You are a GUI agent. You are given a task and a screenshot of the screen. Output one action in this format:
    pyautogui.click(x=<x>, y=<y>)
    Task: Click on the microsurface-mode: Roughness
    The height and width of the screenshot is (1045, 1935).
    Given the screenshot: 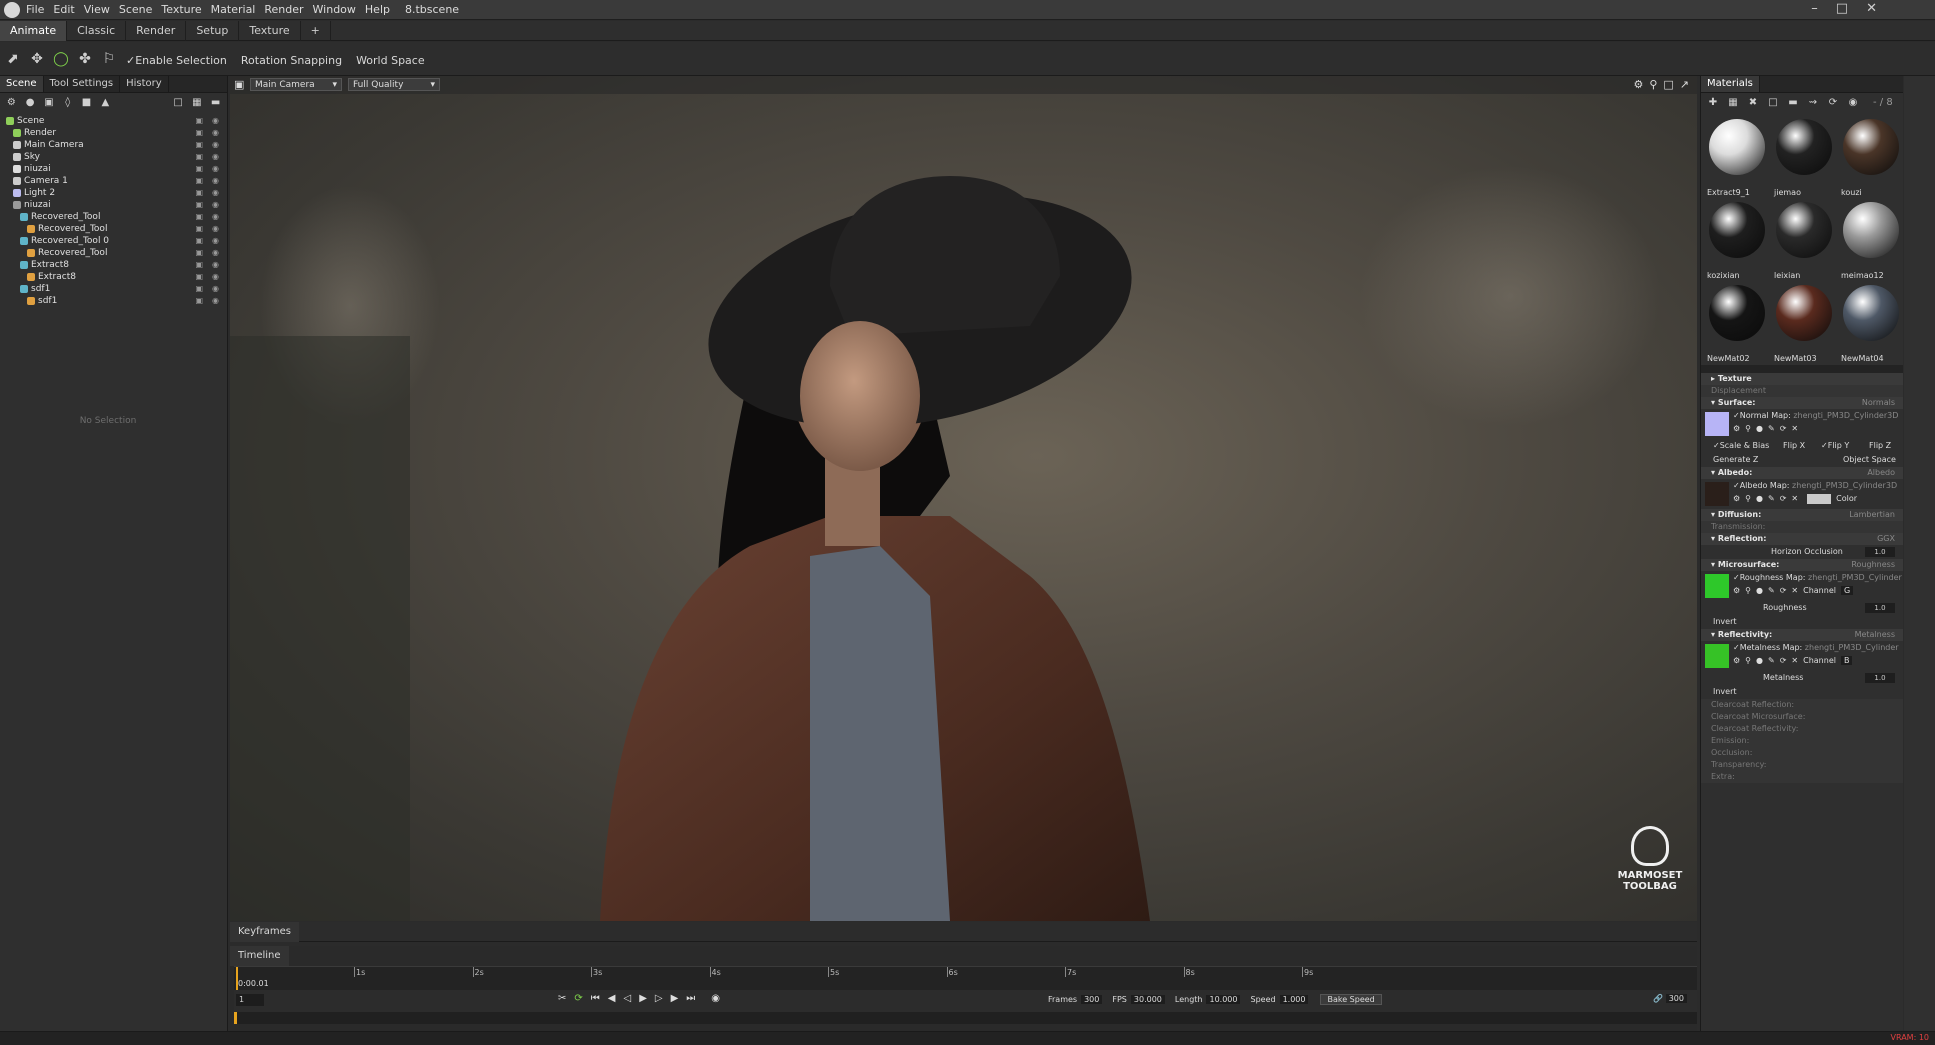 What is the action you would take?
    pyautogui.click(x=1873, y=565)
    